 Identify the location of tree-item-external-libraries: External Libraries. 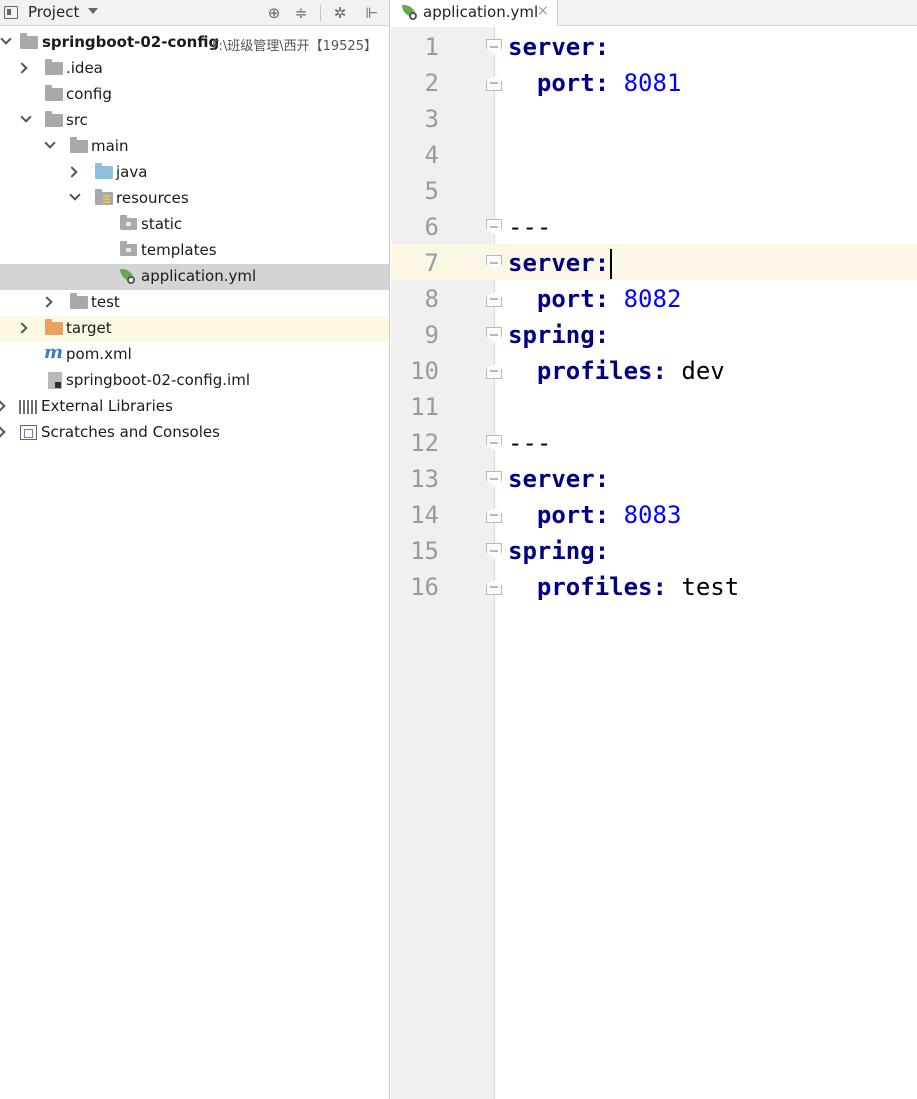
(194, 407).